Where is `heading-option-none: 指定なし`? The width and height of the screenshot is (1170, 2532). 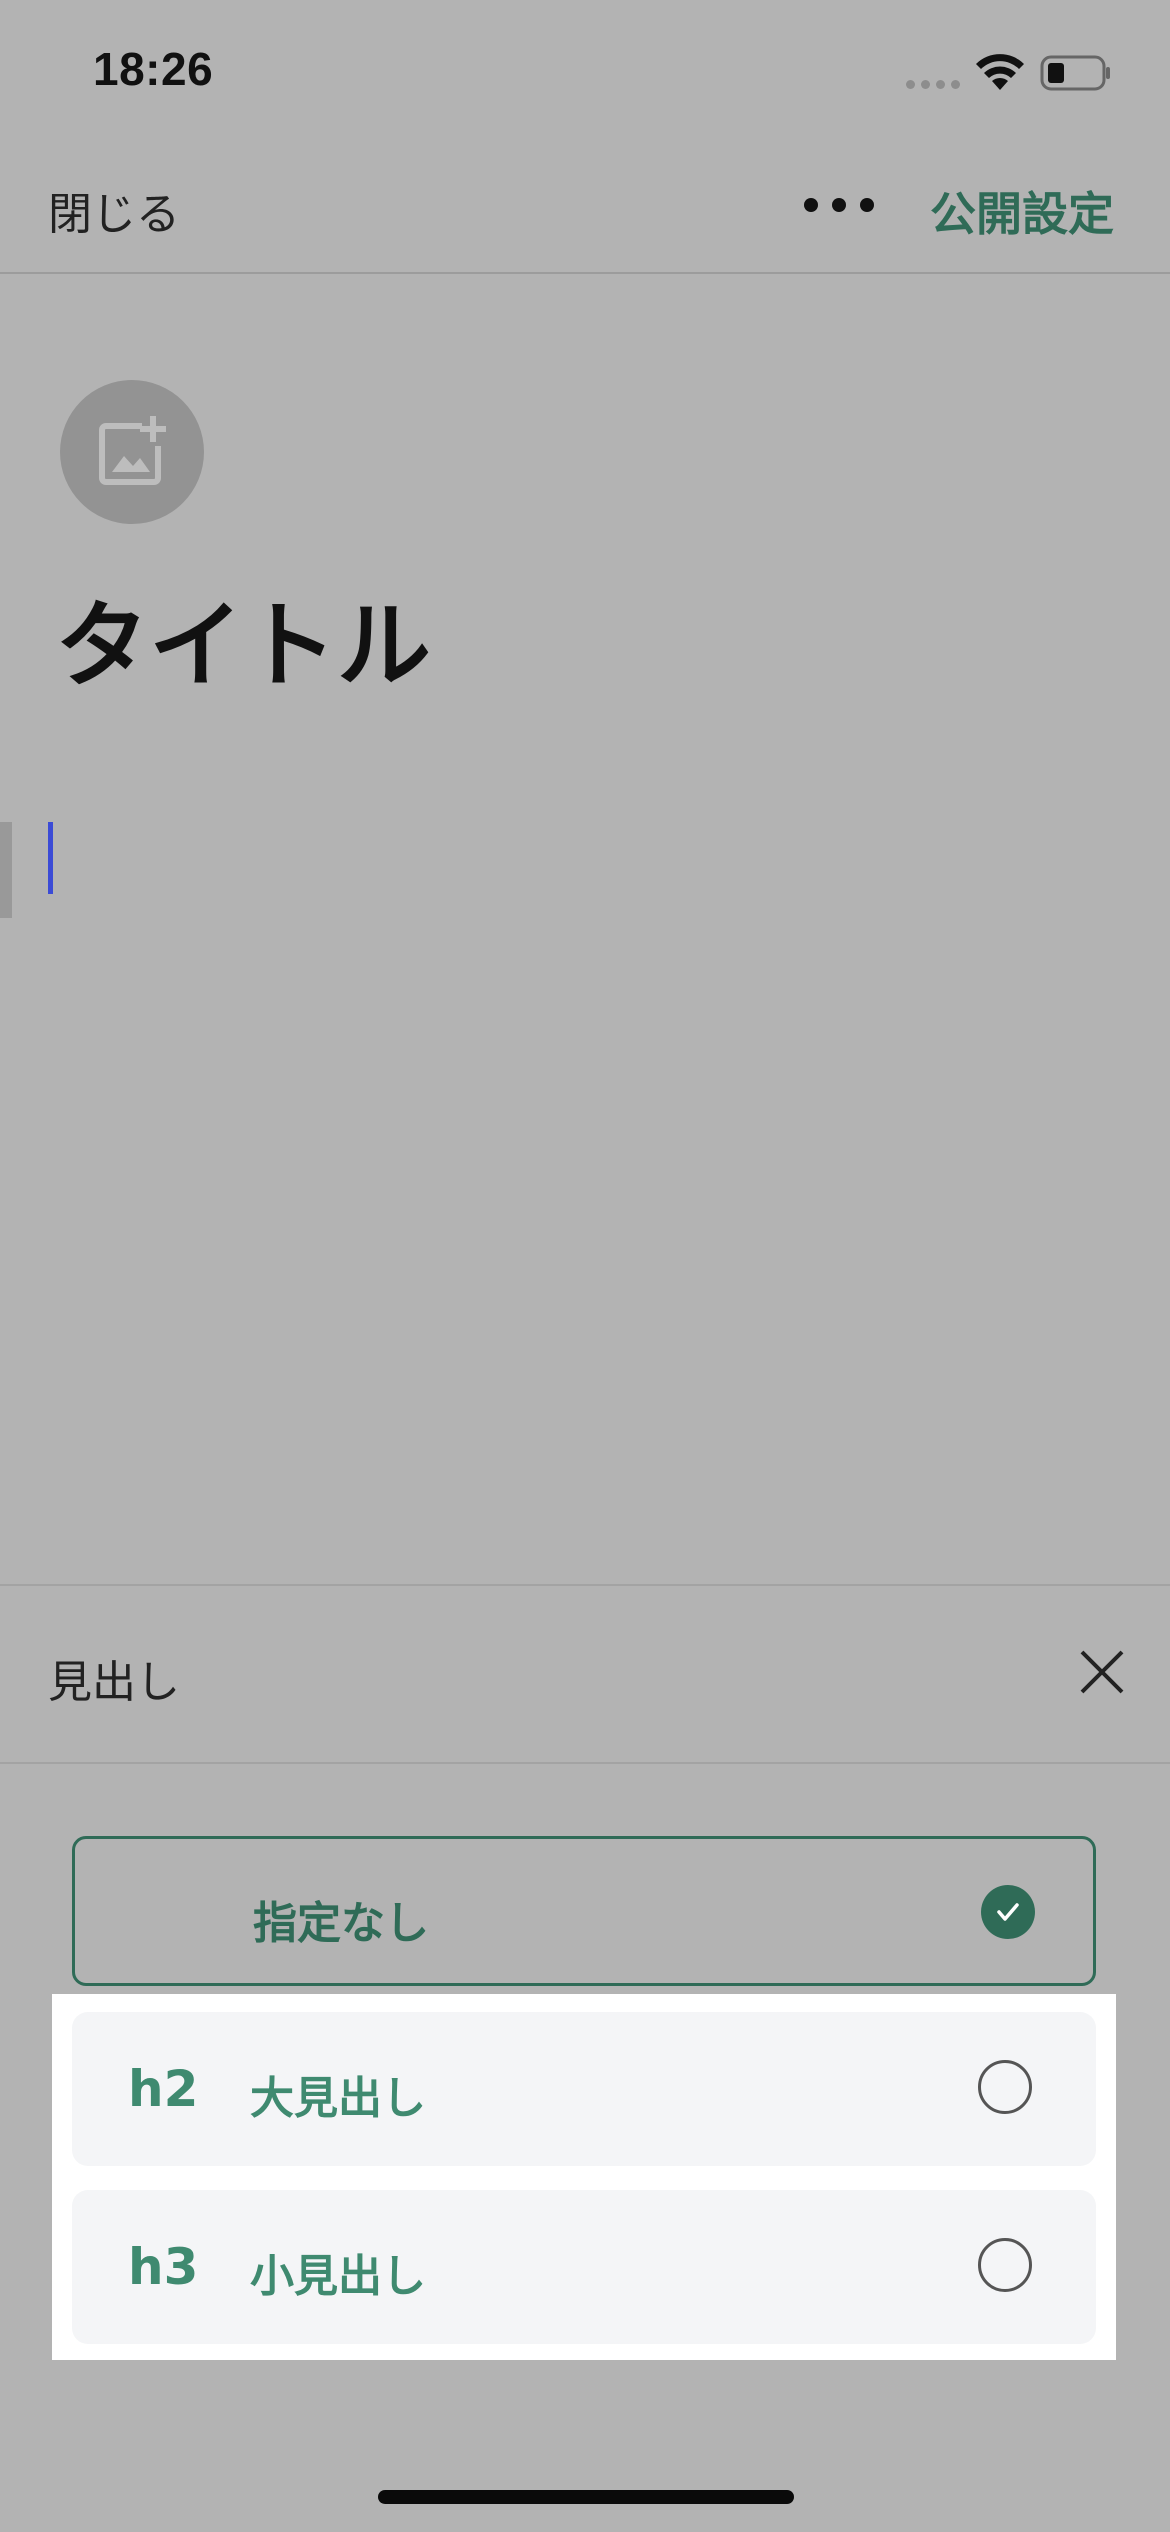 heading-option-none: 指定なし is located at coordinates (584, 1911).